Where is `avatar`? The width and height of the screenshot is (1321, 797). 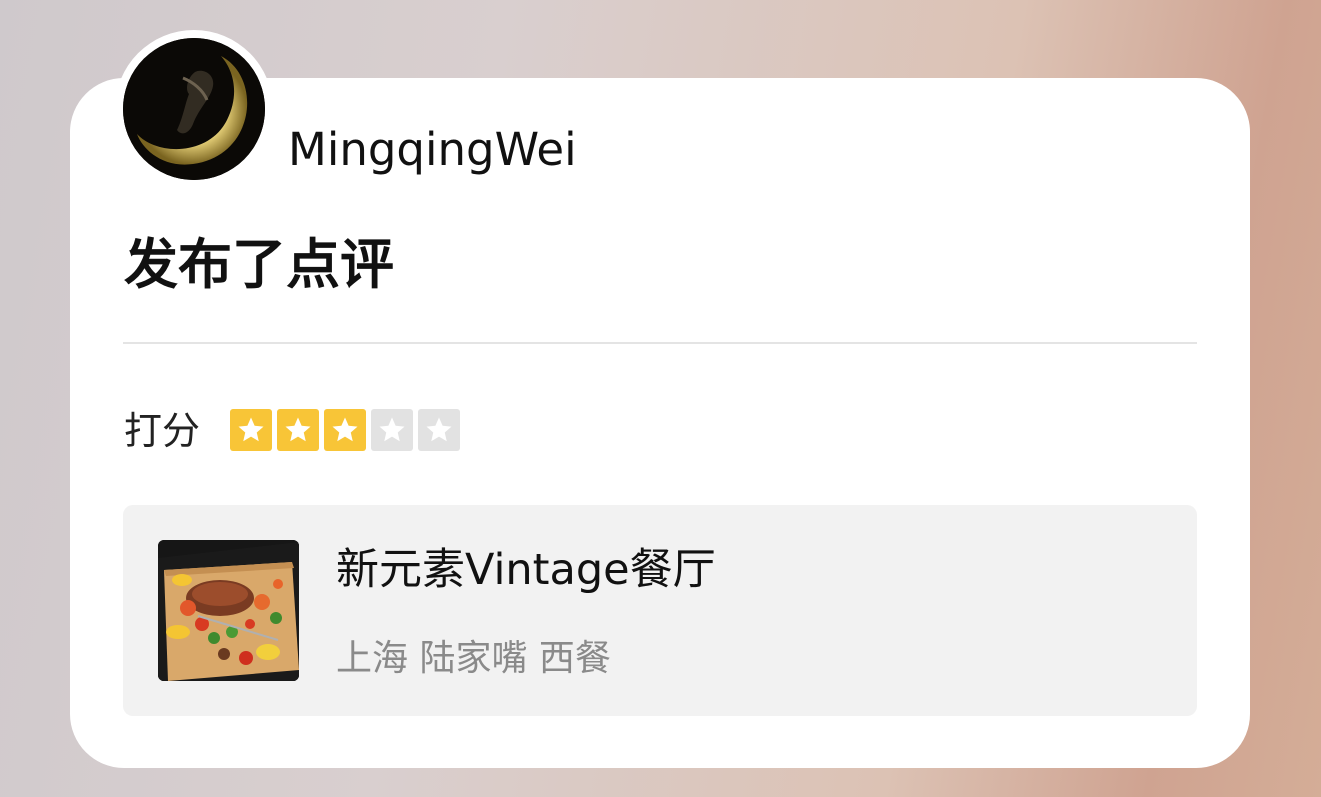
avatar is located at coordinates (194, 109).